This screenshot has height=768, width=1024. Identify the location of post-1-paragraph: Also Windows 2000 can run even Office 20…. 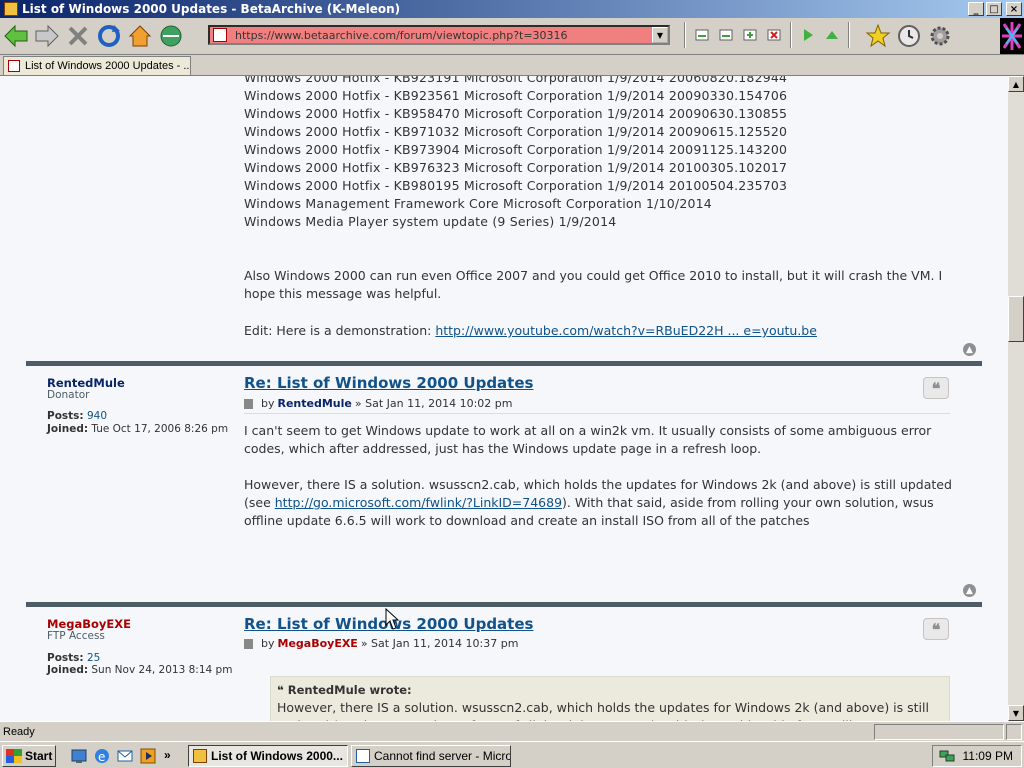
(593, 284).